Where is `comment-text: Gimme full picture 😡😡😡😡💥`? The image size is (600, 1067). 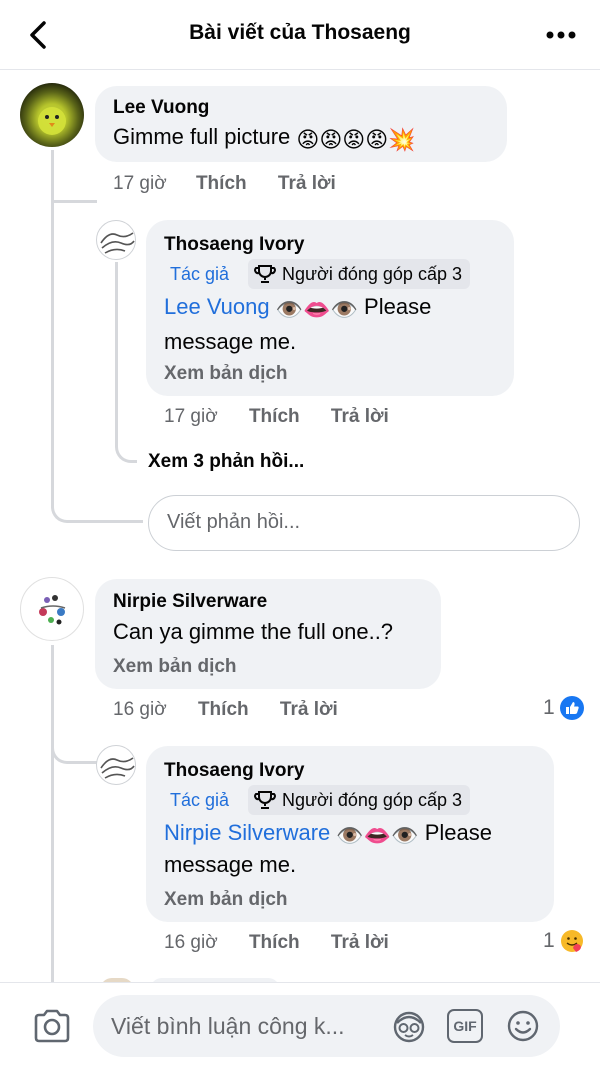 comment-text: Gimme full picture 😡😡😡😡💥 is located at coordinates (264, 138).